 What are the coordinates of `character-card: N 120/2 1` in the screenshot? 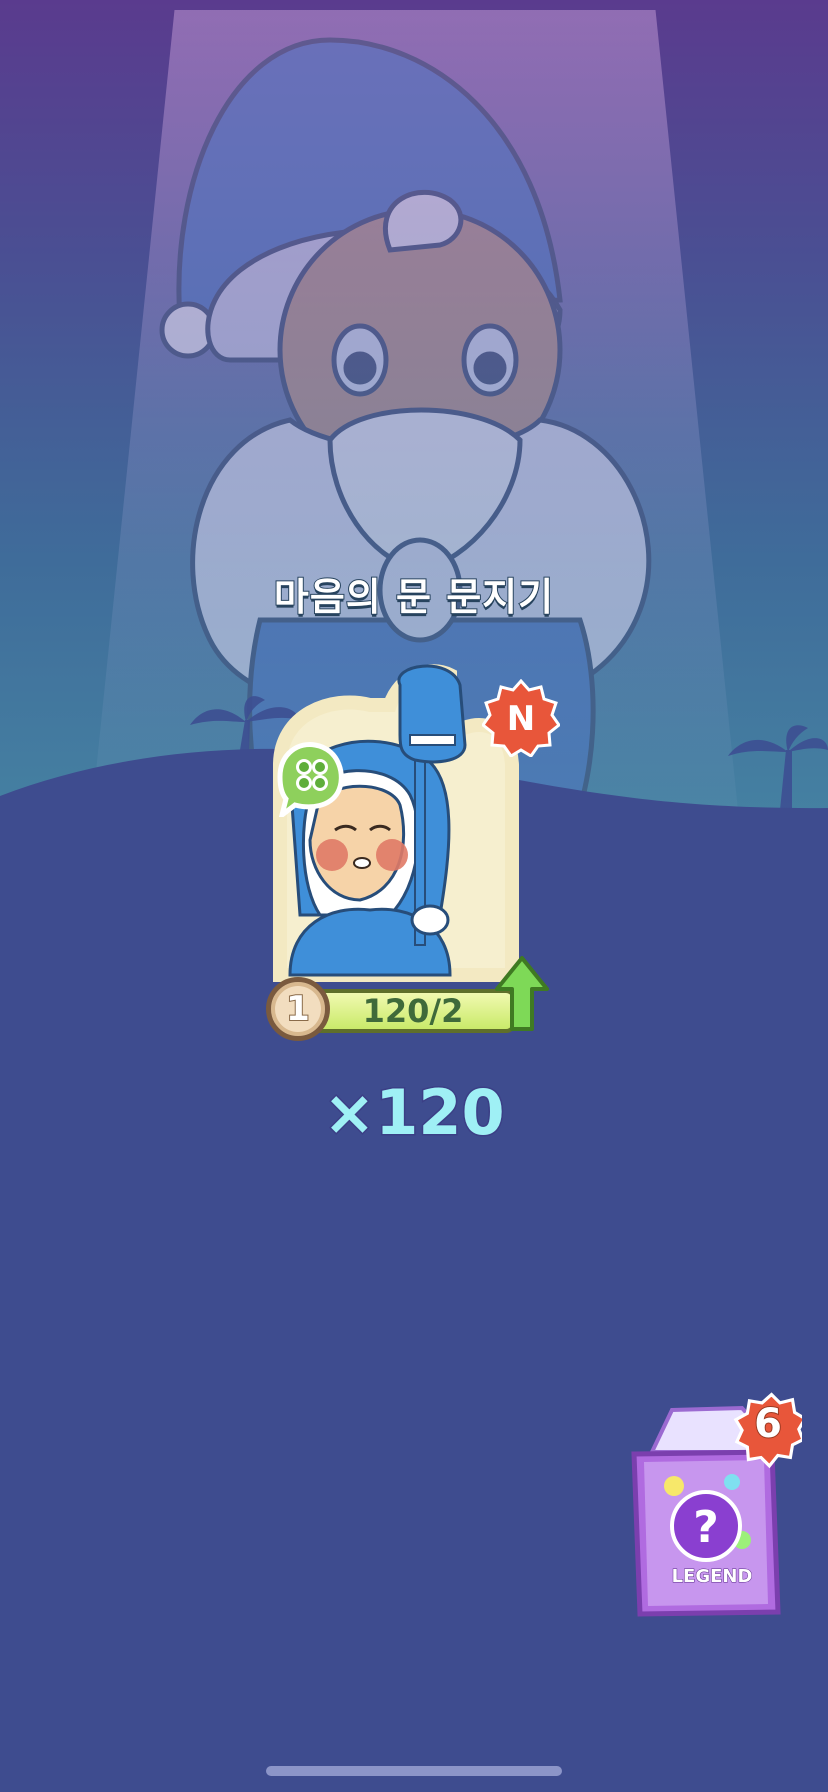 It's located at (410, 855).